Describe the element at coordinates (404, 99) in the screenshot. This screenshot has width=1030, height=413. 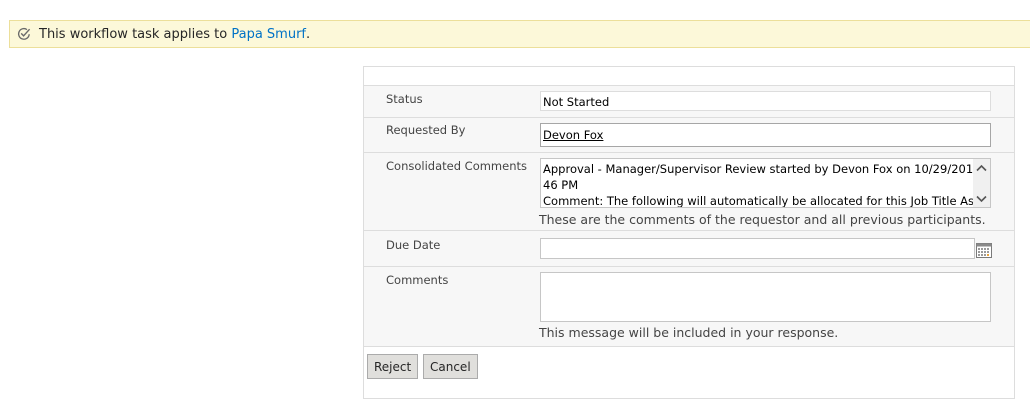
I see `status-label: Status` at that location.